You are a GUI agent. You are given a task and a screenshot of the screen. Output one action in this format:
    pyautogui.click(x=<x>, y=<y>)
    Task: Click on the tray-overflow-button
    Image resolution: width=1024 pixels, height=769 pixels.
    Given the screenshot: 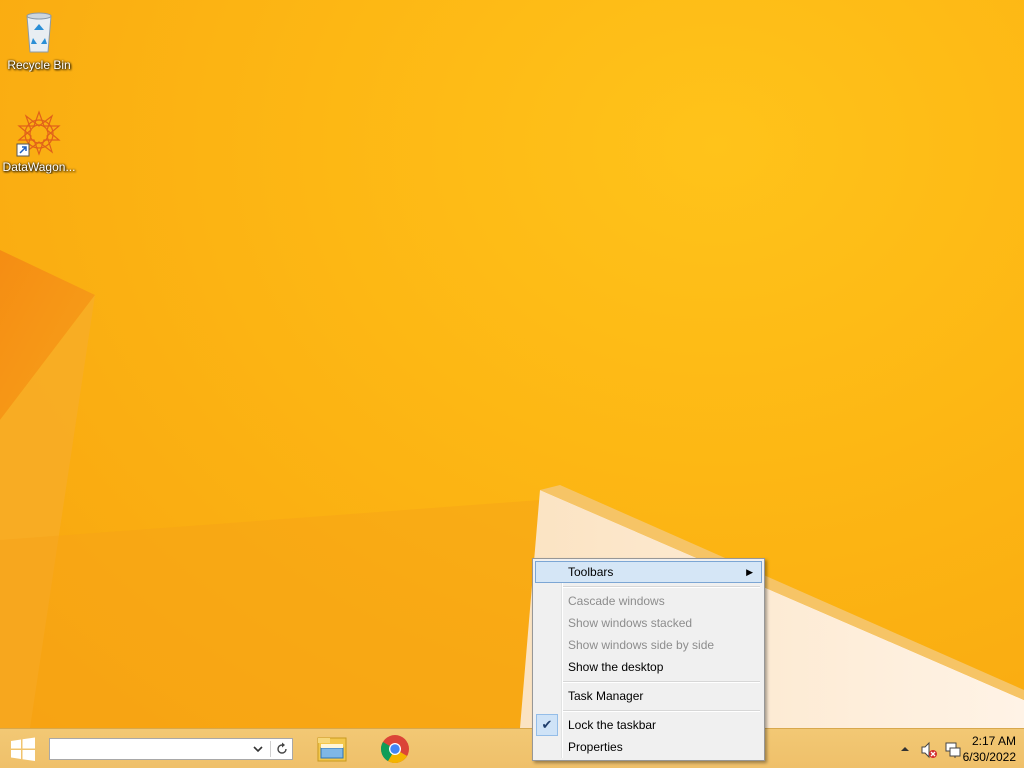 What is the action you would take?
    pyautogui.click(x=905, y=748)
    